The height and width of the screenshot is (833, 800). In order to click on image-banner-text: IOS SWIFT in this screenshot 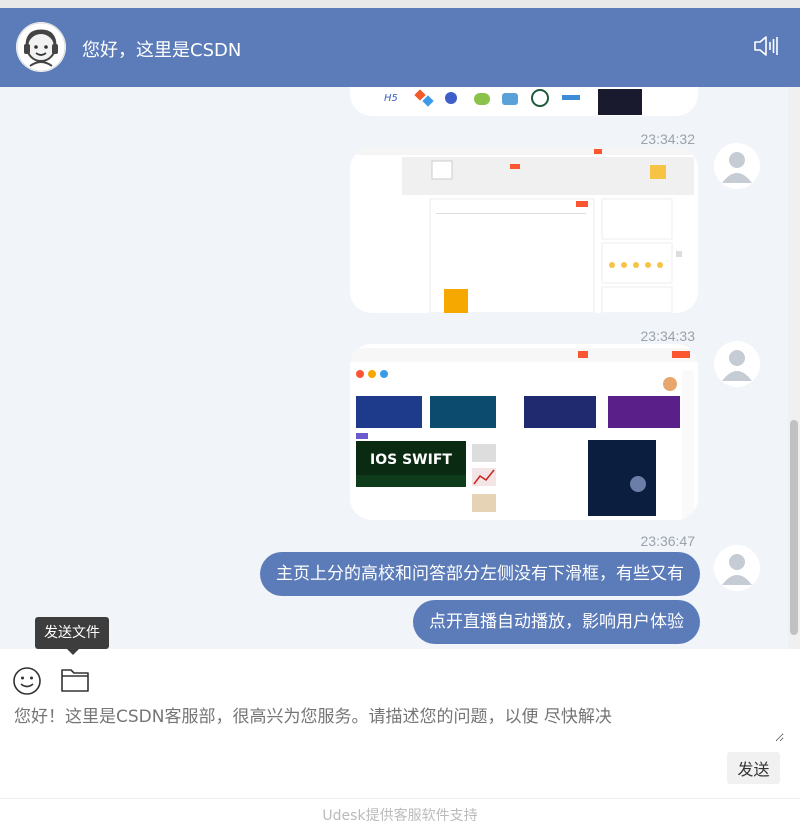, I will do `click(411, 460)`.